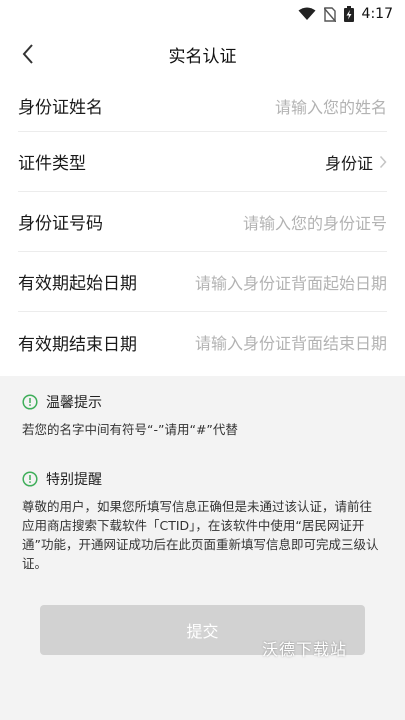 This screenshot has width=405, height=720. I want to click on name-label: 身份证姓名, so click(60, 108).